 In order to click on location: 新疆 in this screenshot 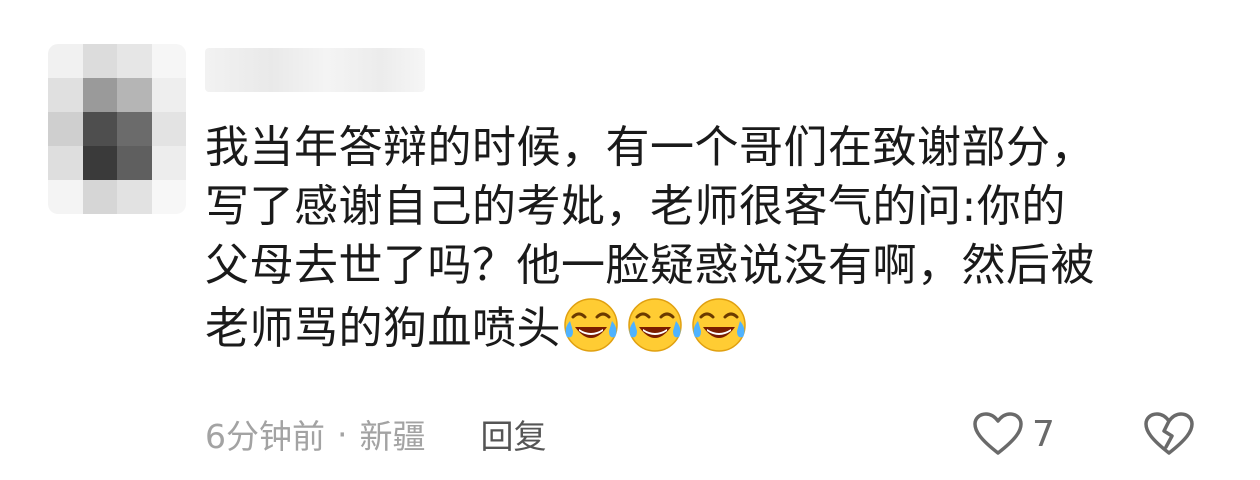, I will do `click(392, 436)`.